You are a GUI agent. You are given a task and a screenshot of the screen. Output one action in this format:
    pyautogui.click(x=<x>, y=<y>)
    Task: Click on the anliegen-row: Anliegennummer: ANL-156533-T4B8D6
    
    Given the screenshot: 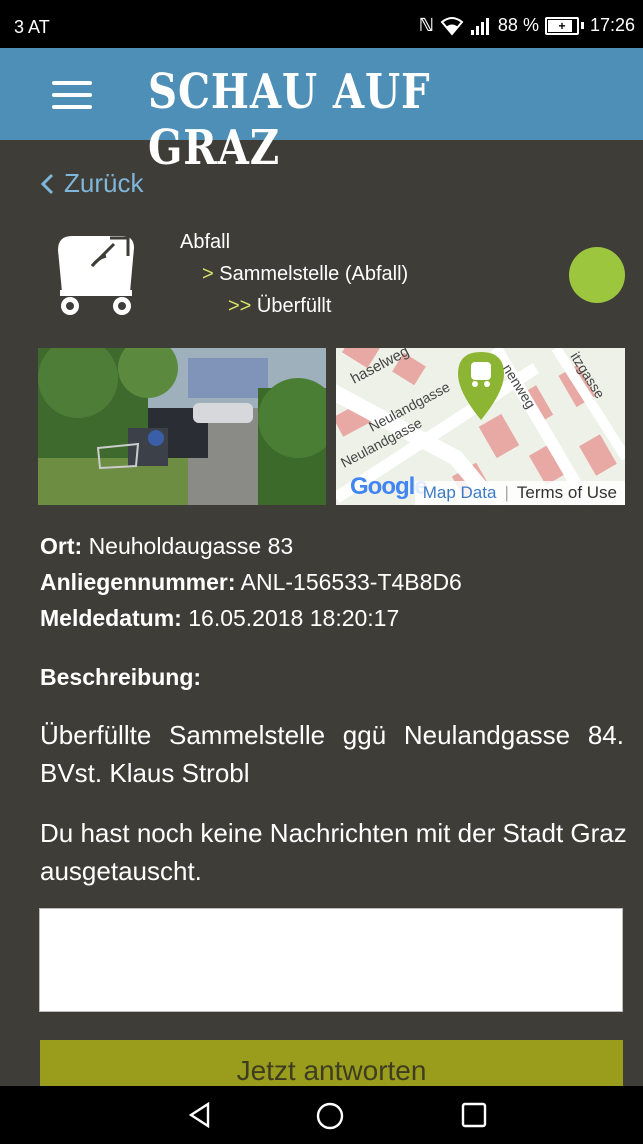 What is the action you would take?
    pyautogui.click(x=251, y=582)
    